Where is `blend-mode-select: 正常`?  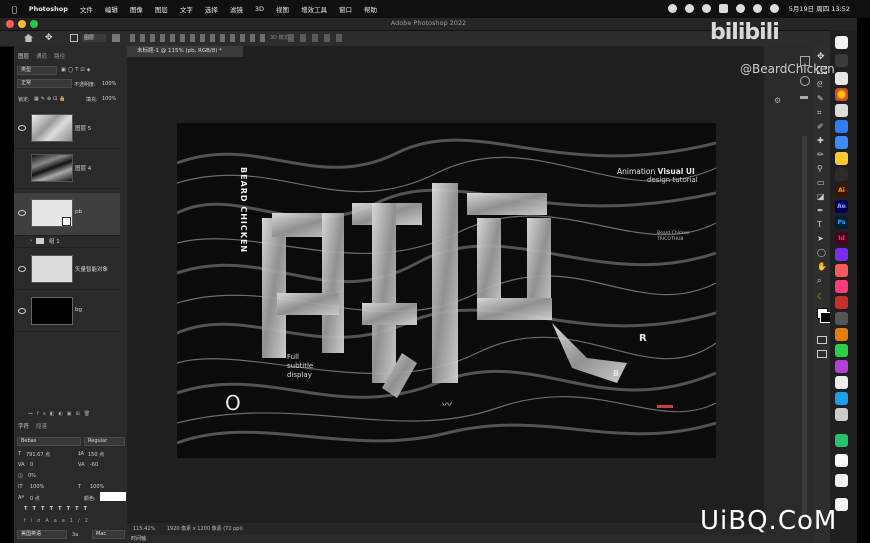 blend-mode-select: 正常 is located at coordinates (44, 83).